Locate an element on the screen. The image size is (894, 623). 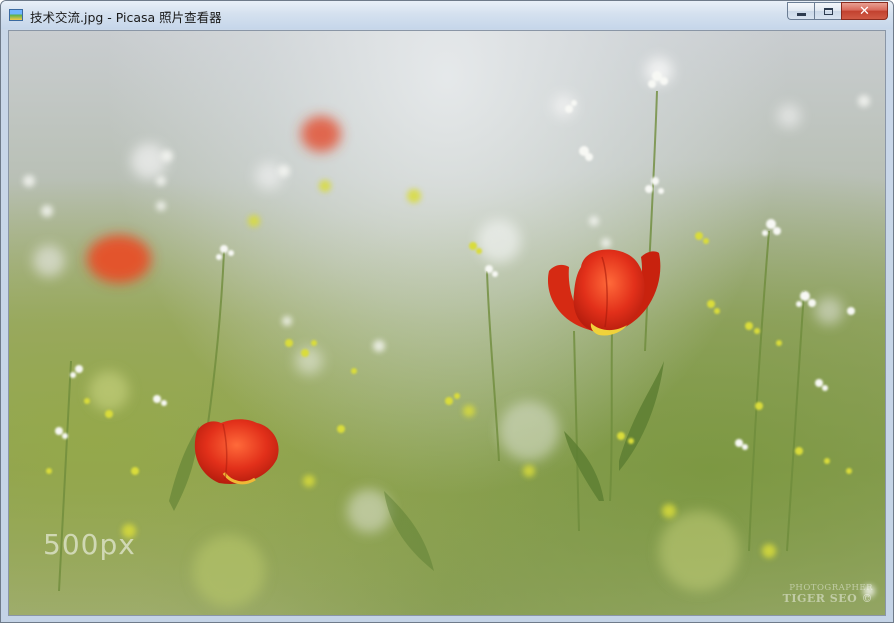
close-icon: ✕ is located at coordinates (864, 11).